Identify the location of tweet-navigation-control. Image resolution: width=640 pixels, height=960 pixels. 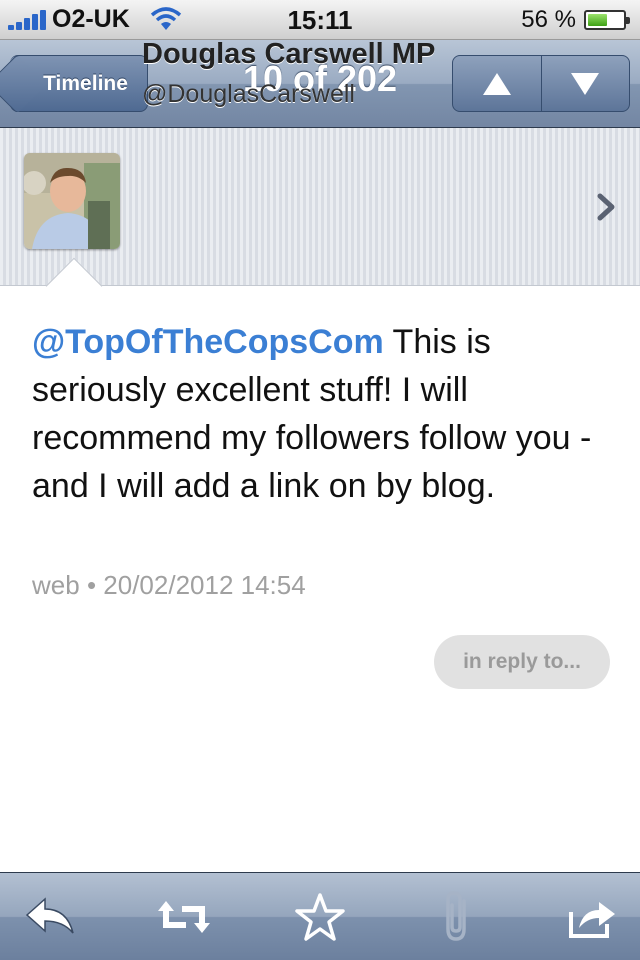
(541, 83).